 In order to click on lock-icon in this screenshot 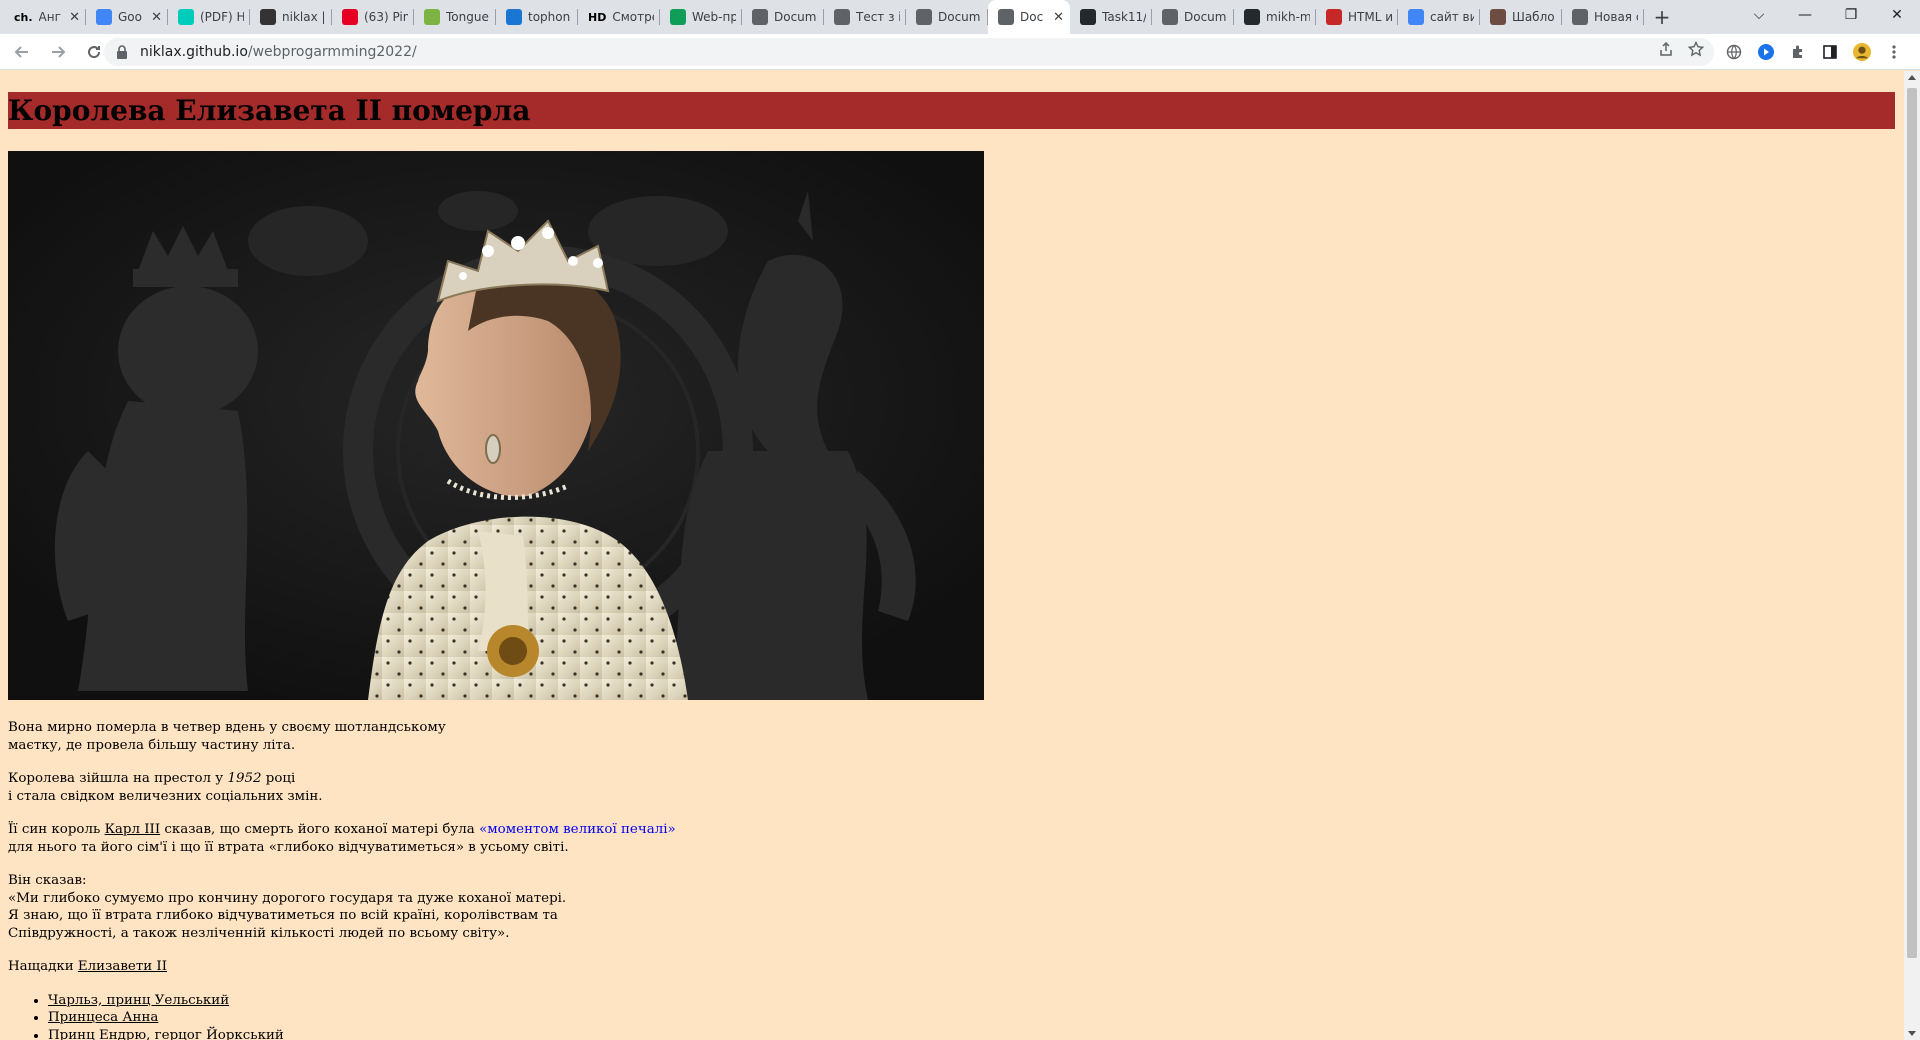, I will do `click(123, 52)`.